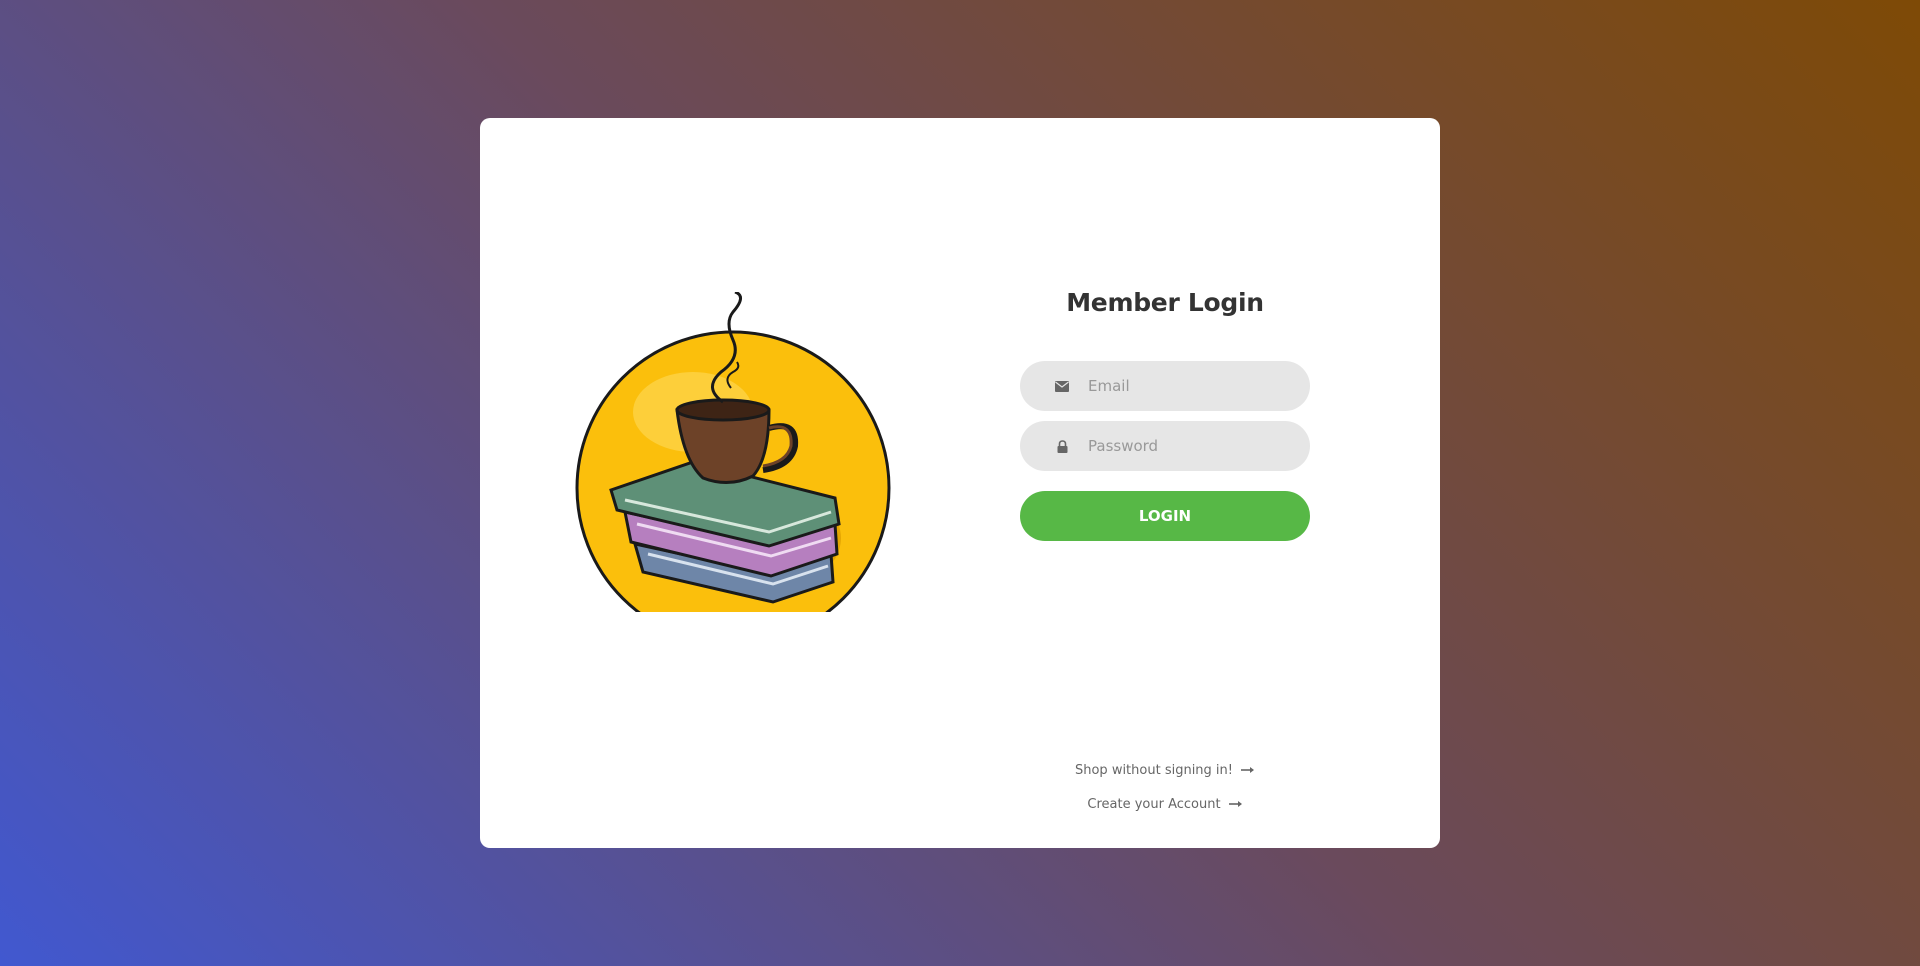  What do you see at coordinates (1062, 386) in the screenshot?
I see `envelope-icon` at bounding box center [1062, 386].